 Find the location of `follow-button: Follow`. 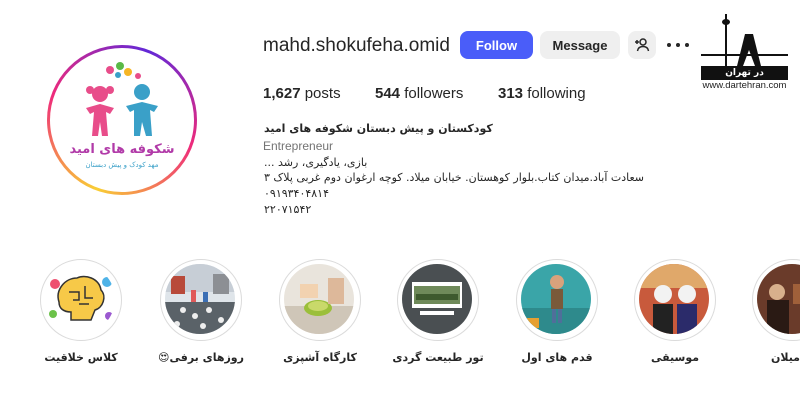

follow-button: Follow is located at coordinates (496, 45).